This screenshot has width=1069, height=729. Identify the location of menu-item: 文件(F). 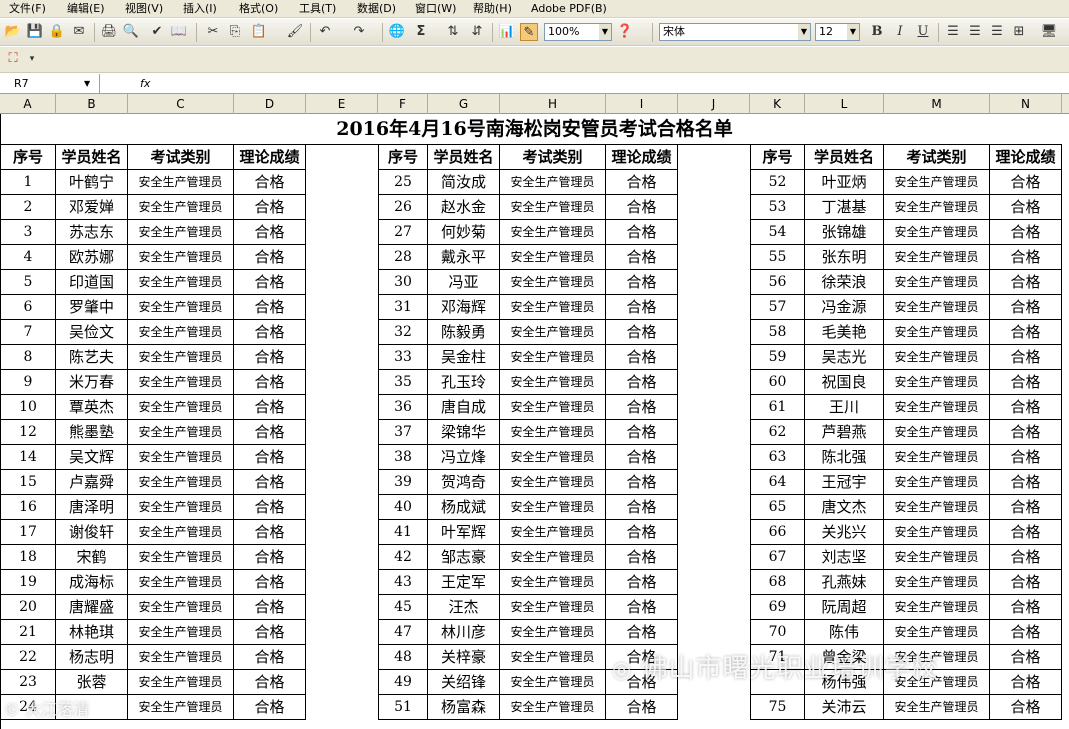
(27, 9).